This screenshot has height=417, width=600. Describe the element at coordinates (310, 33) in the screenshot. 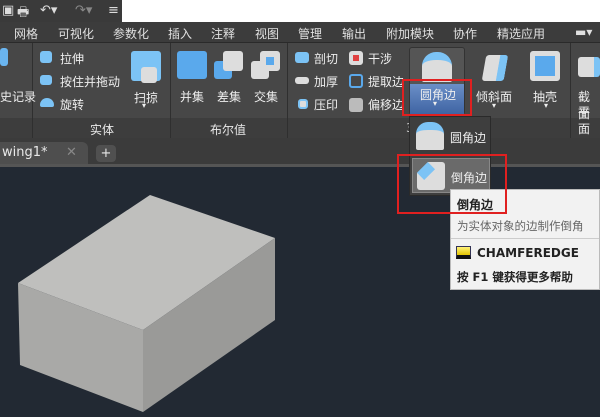

I see `tab-manage: 管理` at that location.